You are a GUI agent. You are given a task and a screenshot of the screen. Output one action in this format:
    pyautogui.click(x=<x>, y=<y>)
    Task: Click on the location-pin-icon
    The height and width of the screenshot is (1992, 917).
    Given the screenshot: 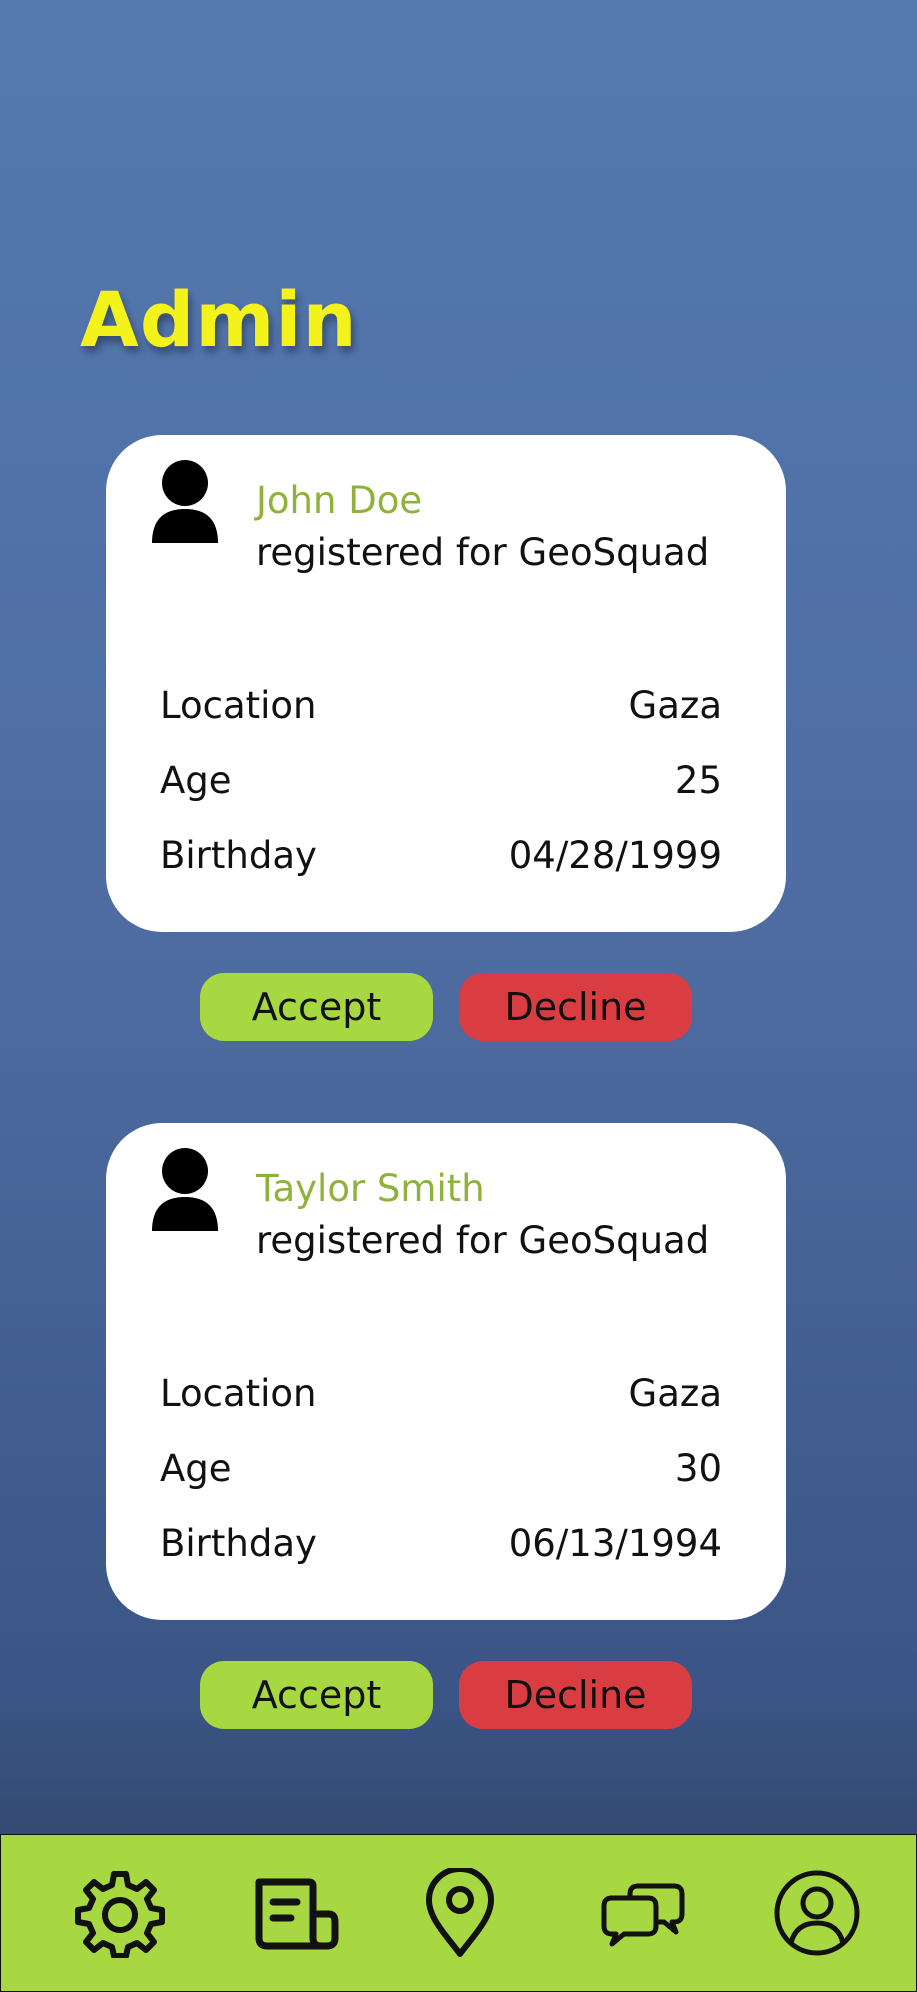 What is the action you would take?
    pyautogui.click(x=460, y=1911)
    